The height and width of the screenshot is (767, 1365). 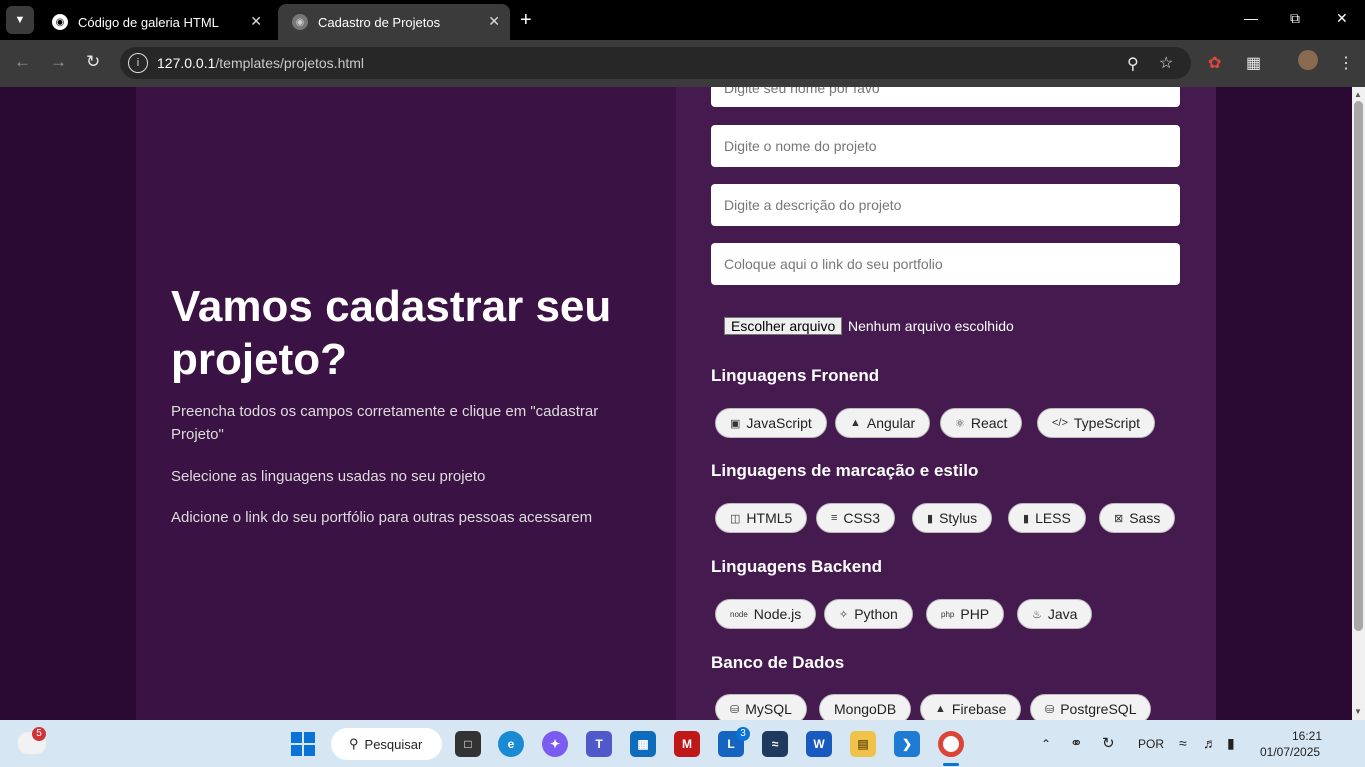 I want to click on less-icon: ▮, so click(x=1026, y=518).